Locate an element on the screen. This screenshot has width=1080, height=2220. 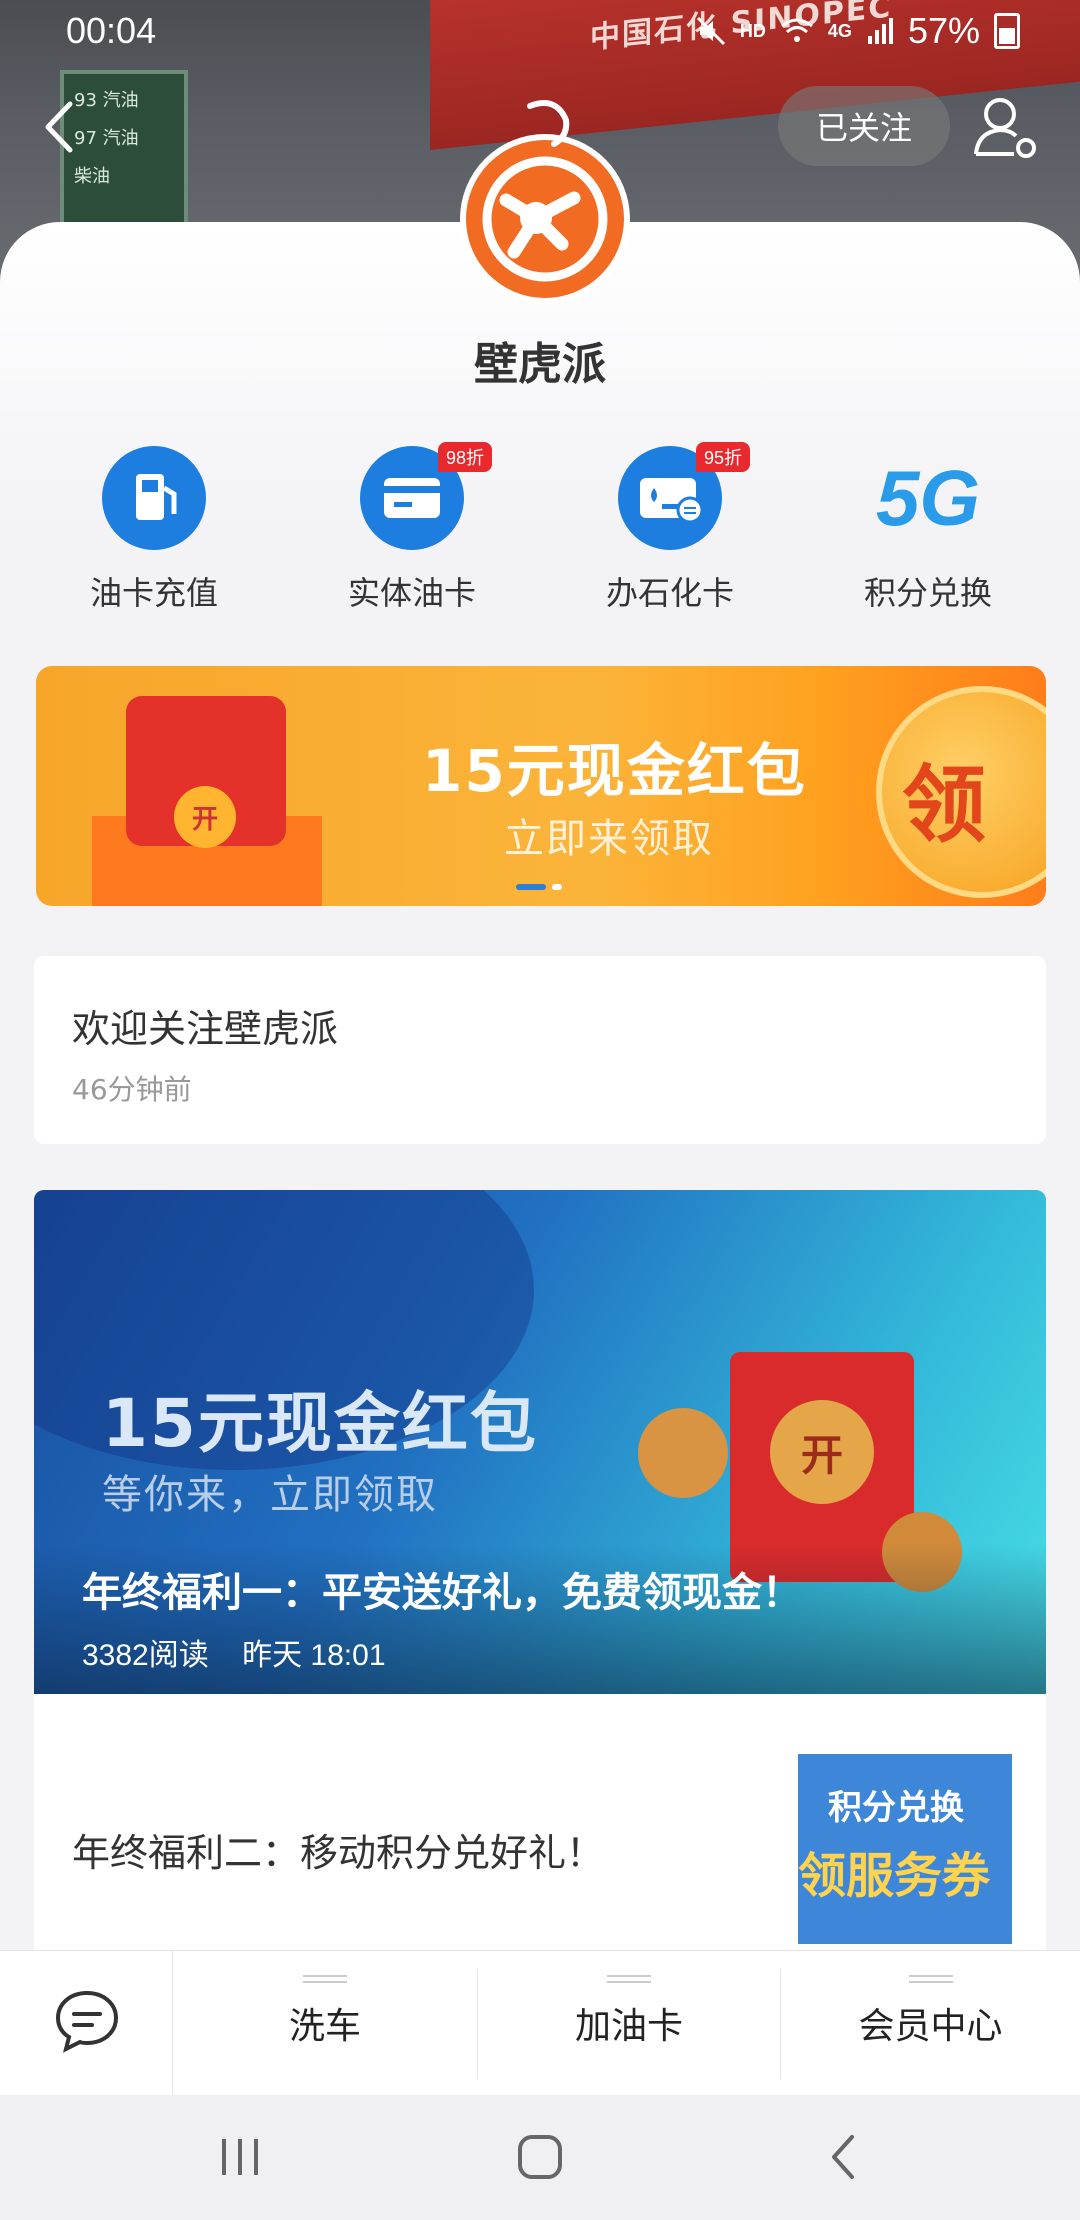
coin-graphic is located at coordinates (683, 1453).